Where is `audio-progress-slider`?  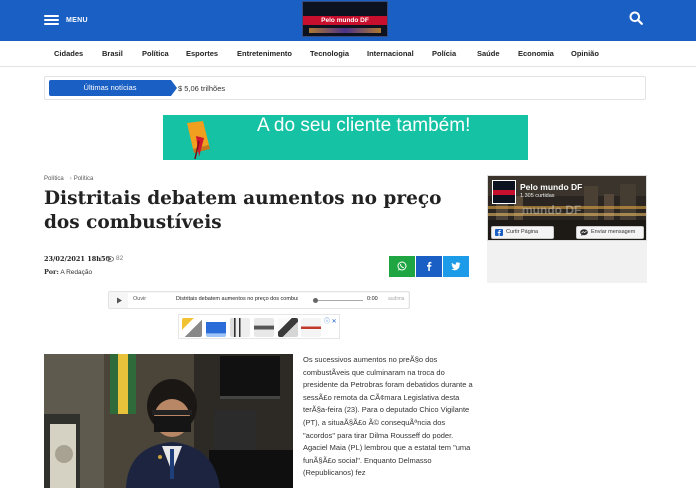
audio-progress-slider is located at coordinates (338, 300).